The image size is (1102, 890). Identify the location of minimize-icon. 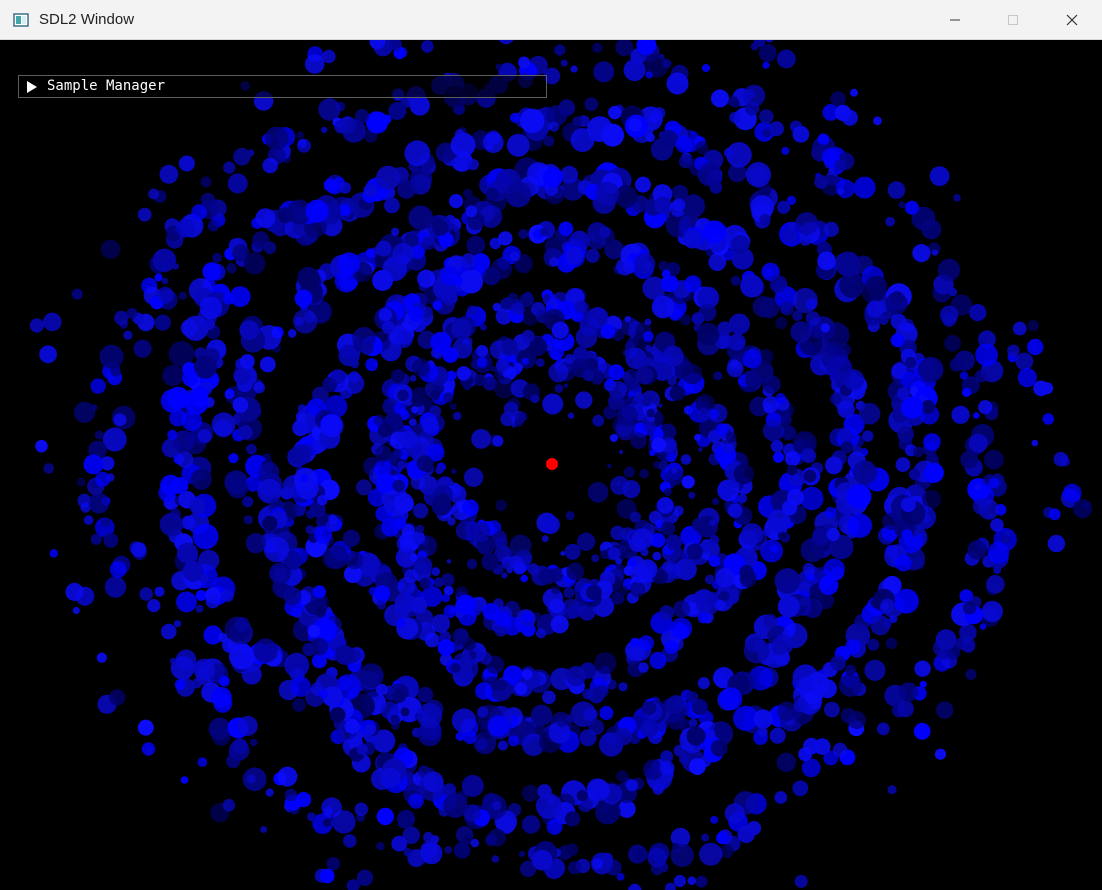
(955, 20).